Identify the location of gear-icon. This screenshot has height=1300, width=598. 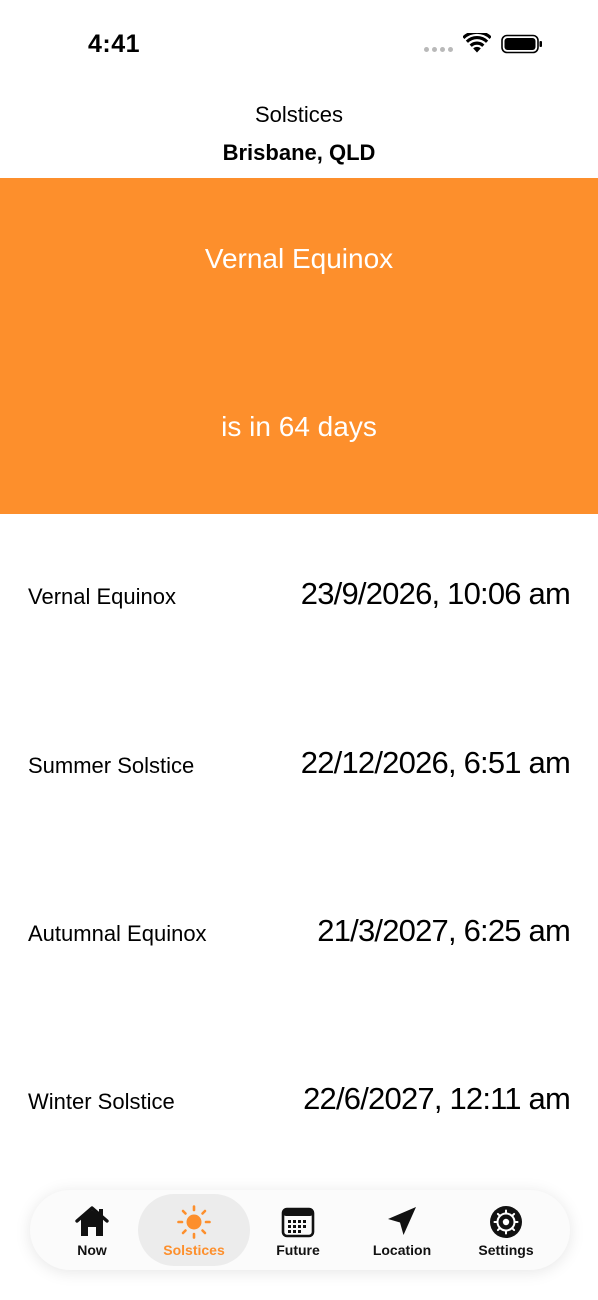
(506, 1222).